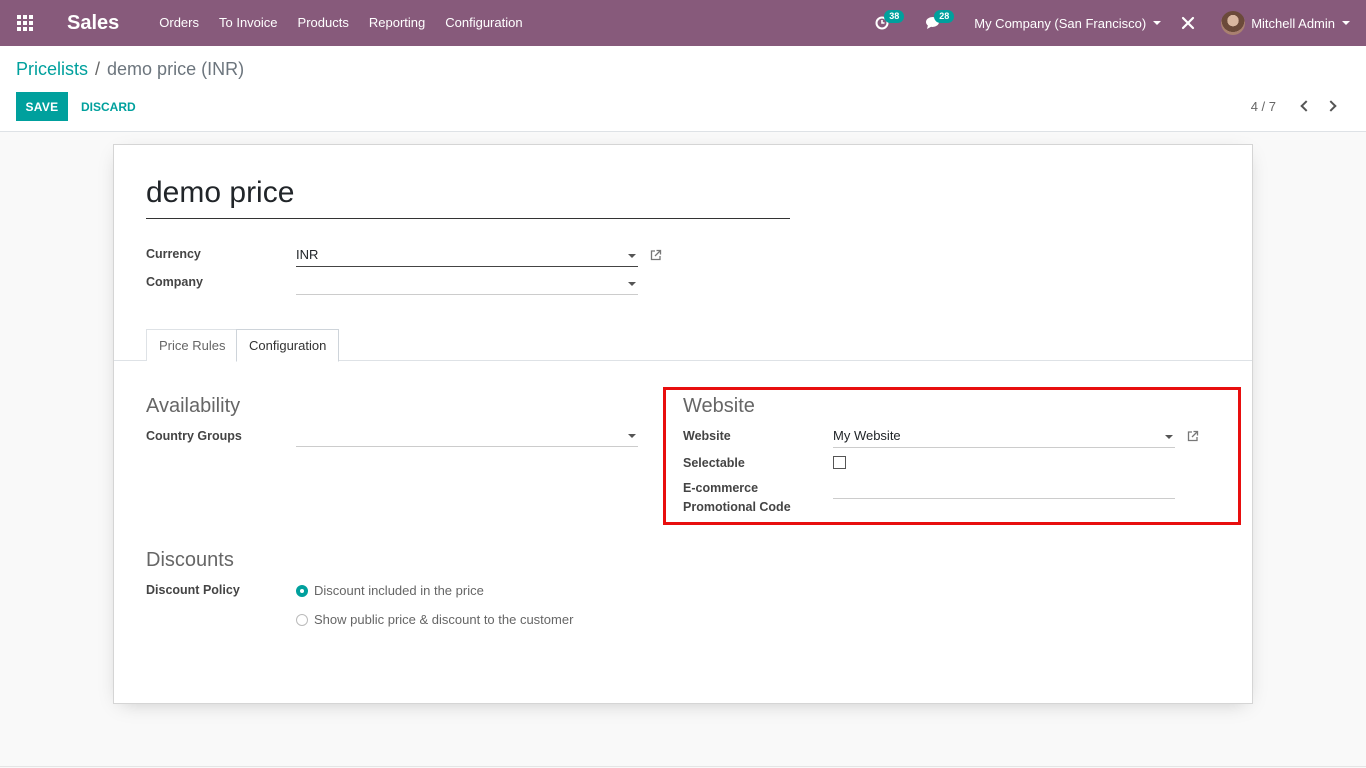 Image resolution: width=1366 pixels, height=768 pixels. I want to click on discount-policy-label: Discount Policy, so click(193, 590).